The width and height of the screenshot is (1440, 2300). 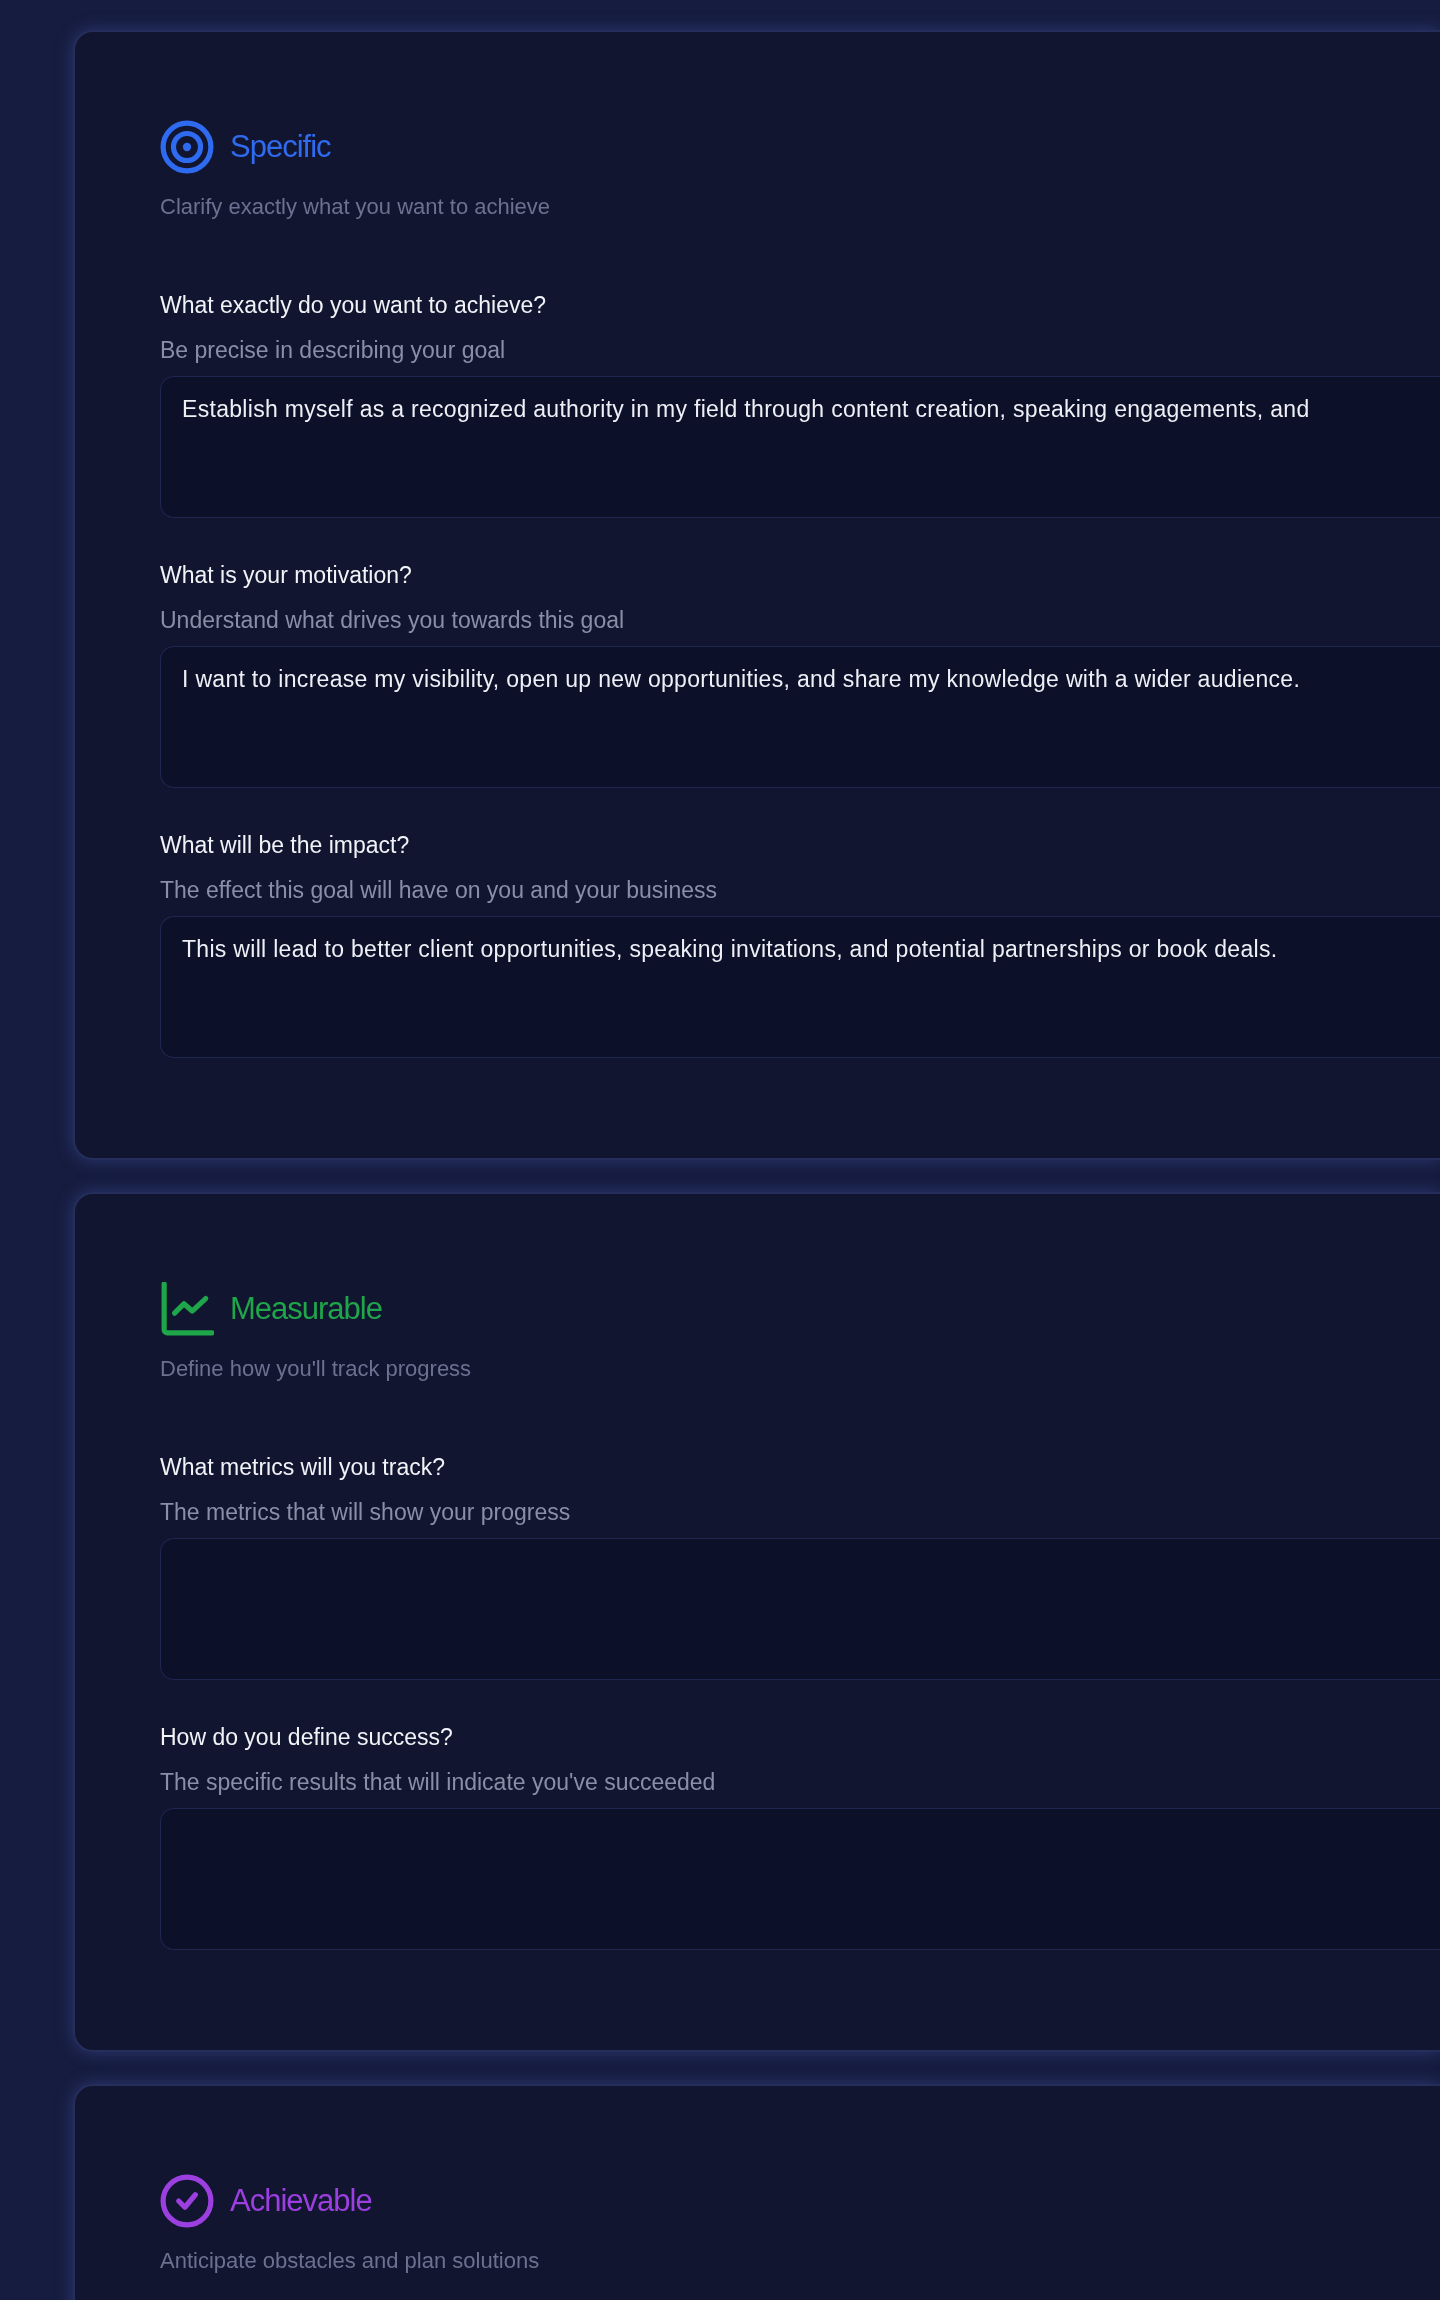 I want to click on section-subtitle: Clarify exactly what you want to achieve, so click(x=356, y=207).